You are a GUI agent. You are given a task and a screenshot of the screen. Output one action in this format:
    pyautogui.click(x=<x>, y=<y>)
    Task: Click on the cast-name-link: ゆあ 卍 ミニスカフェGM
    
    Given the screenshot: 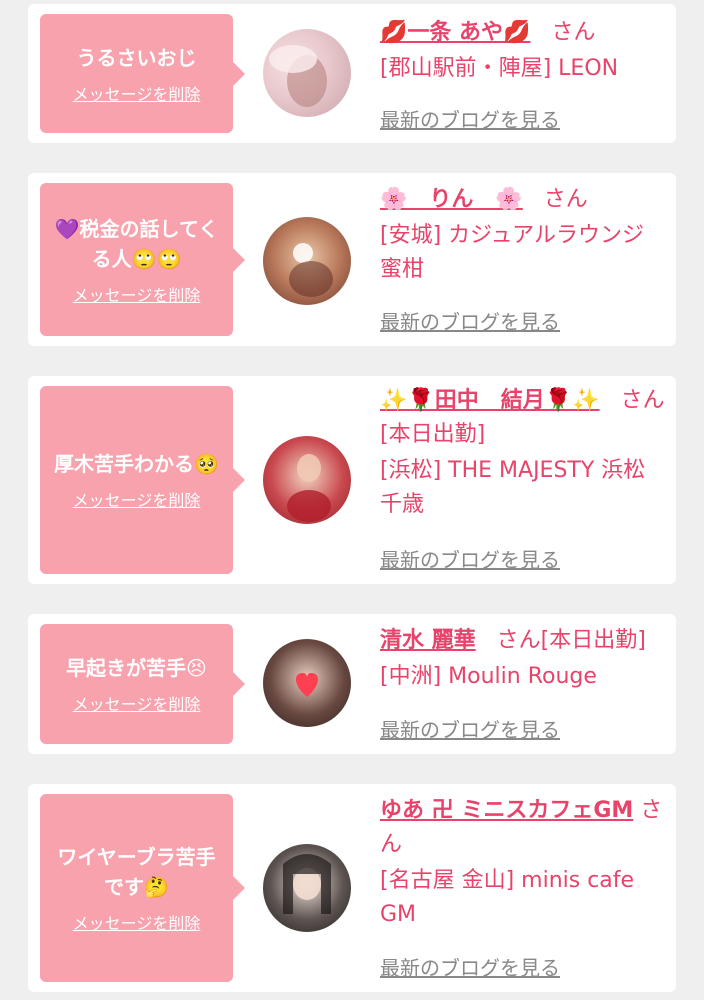 What is the action you would take?
    pyautogui.click(x=506, y=810)
    